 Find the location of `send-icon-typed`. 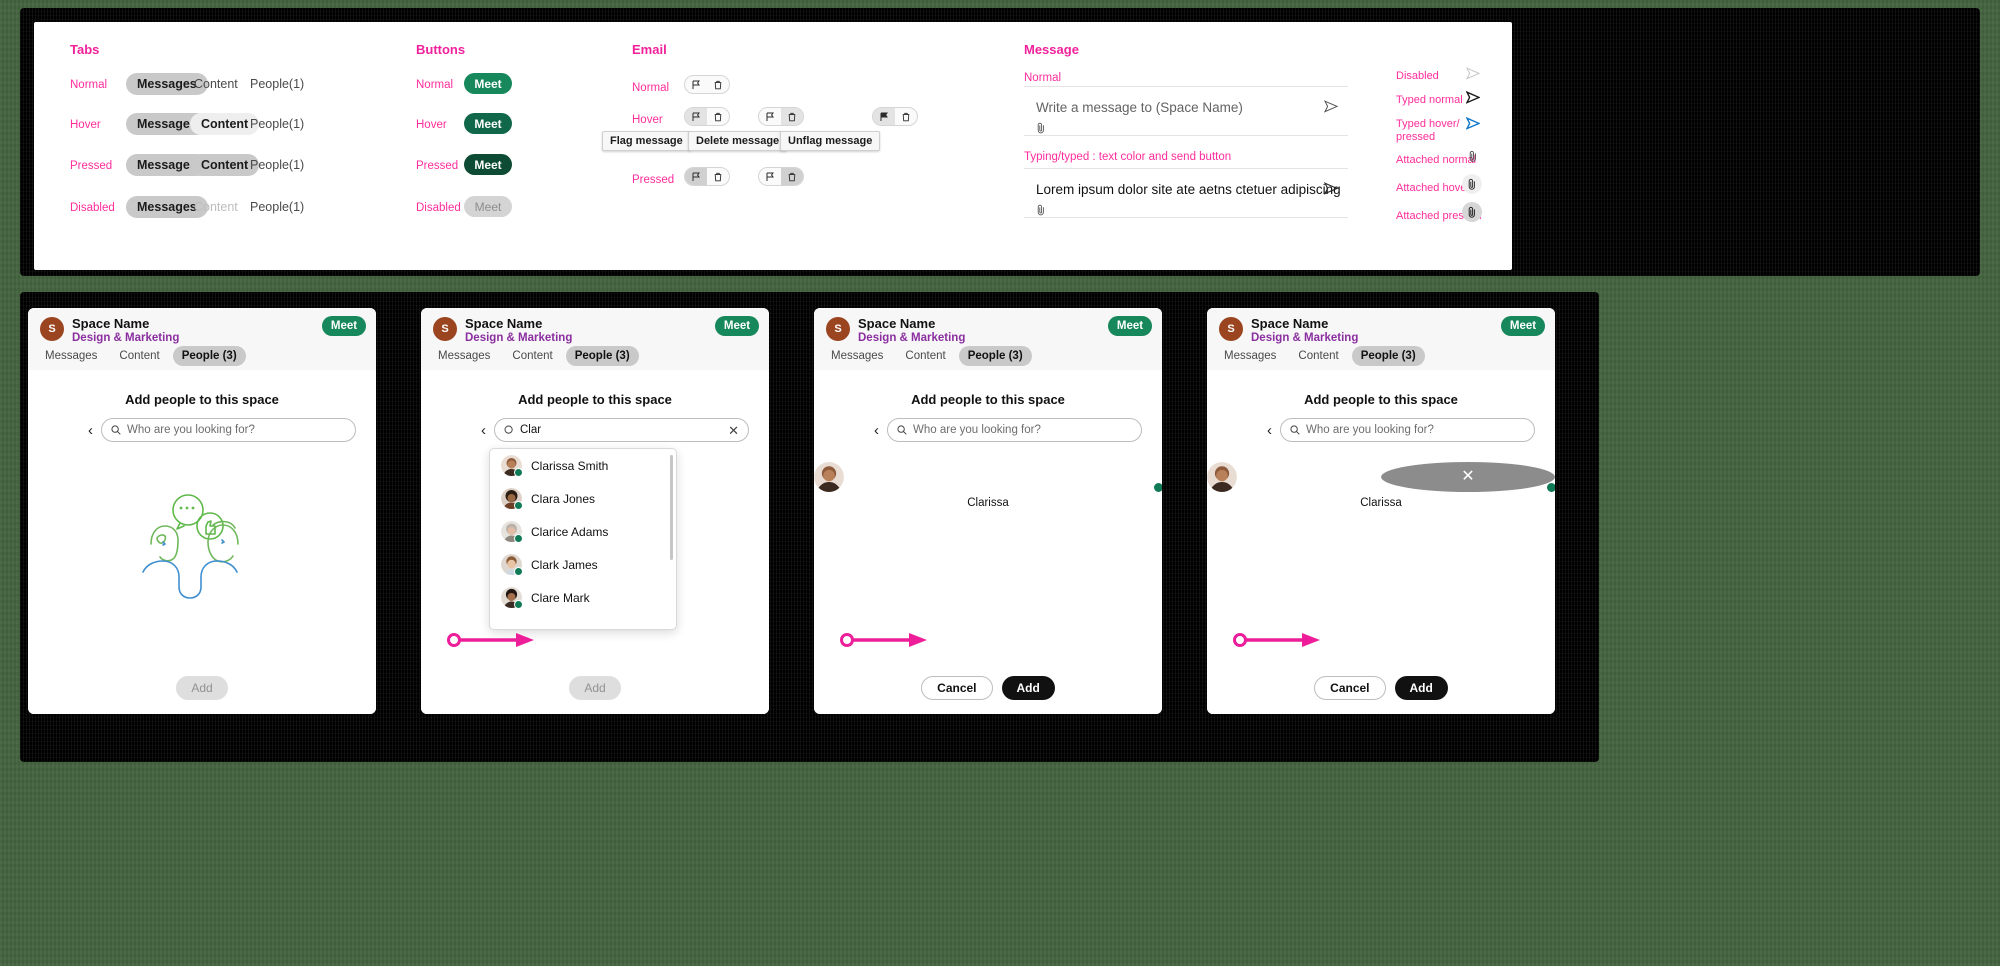

send-icon-typed is located at coordinates (1331, 191).